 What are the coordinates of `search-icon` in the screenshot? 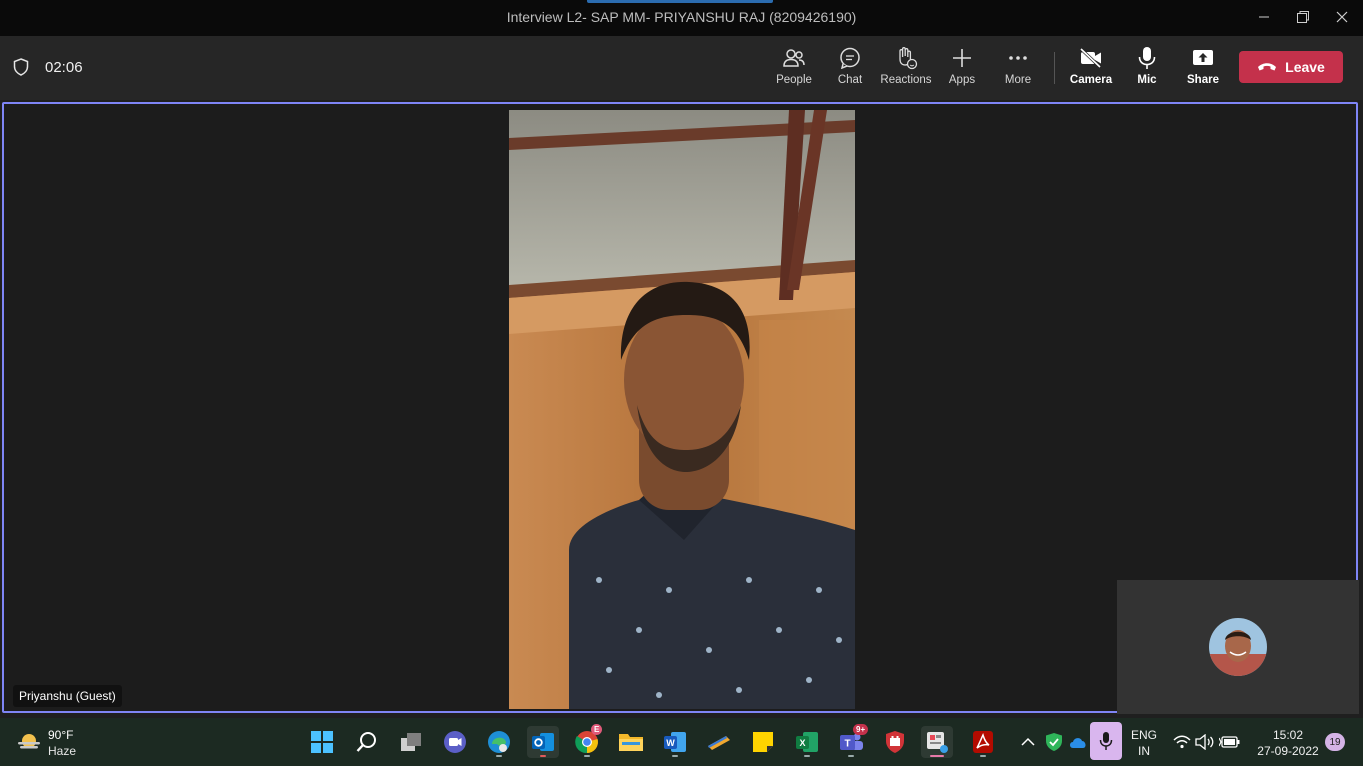 It's located at (366, 742).